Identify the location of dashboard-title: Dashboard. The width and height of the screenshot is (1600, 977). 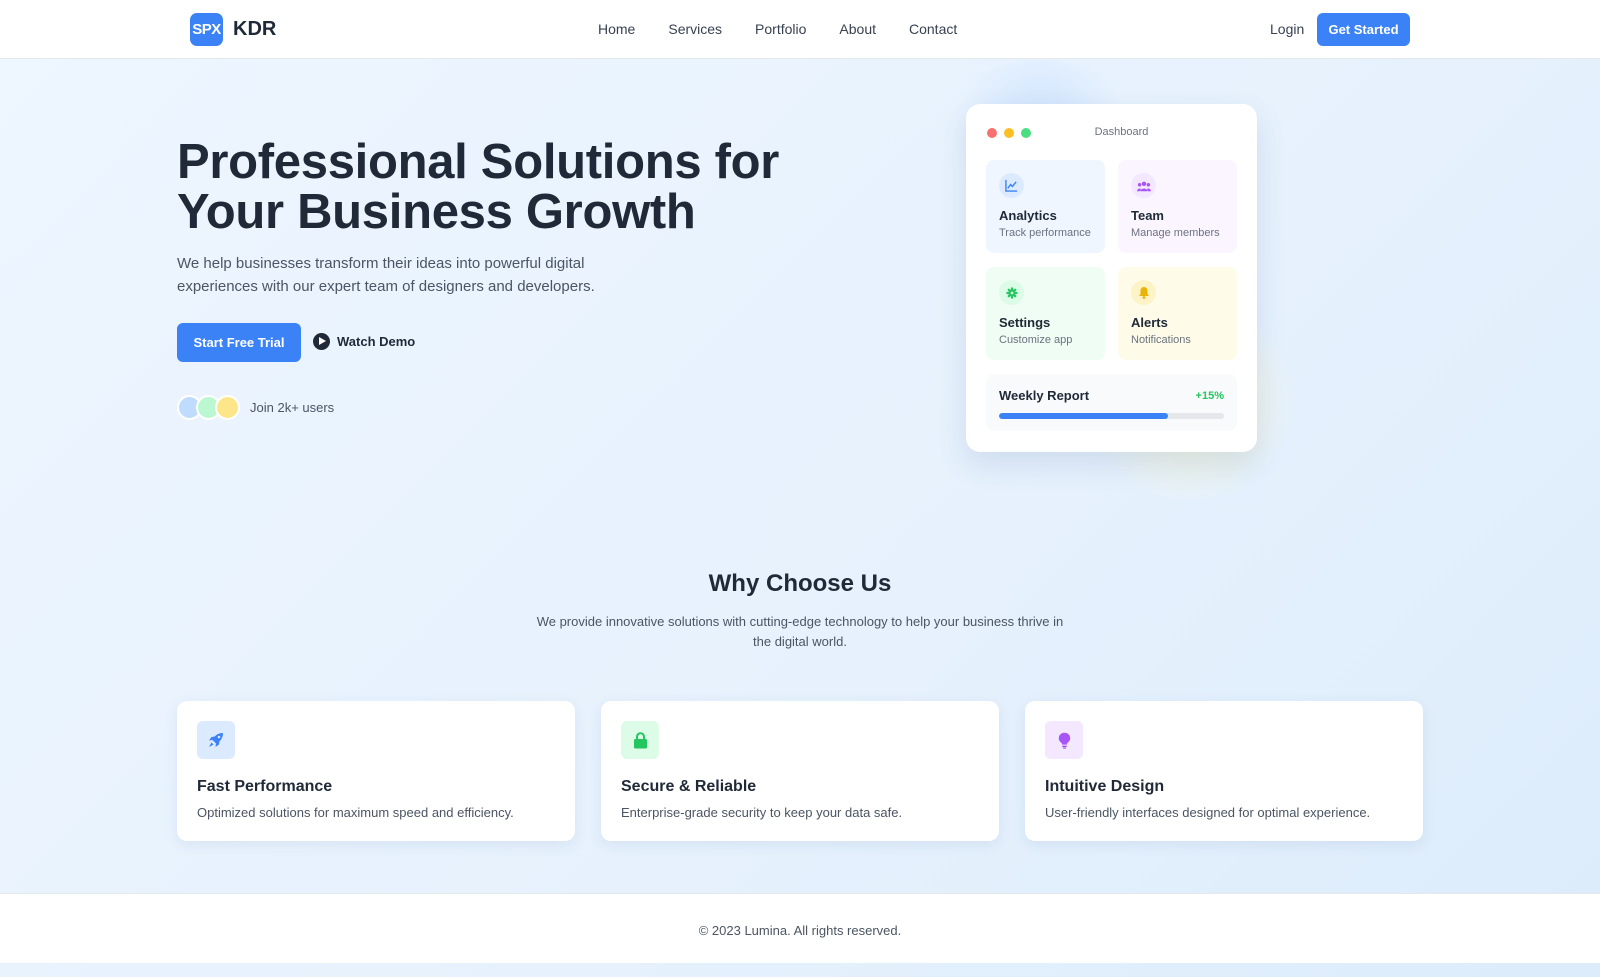
(1121, 132).